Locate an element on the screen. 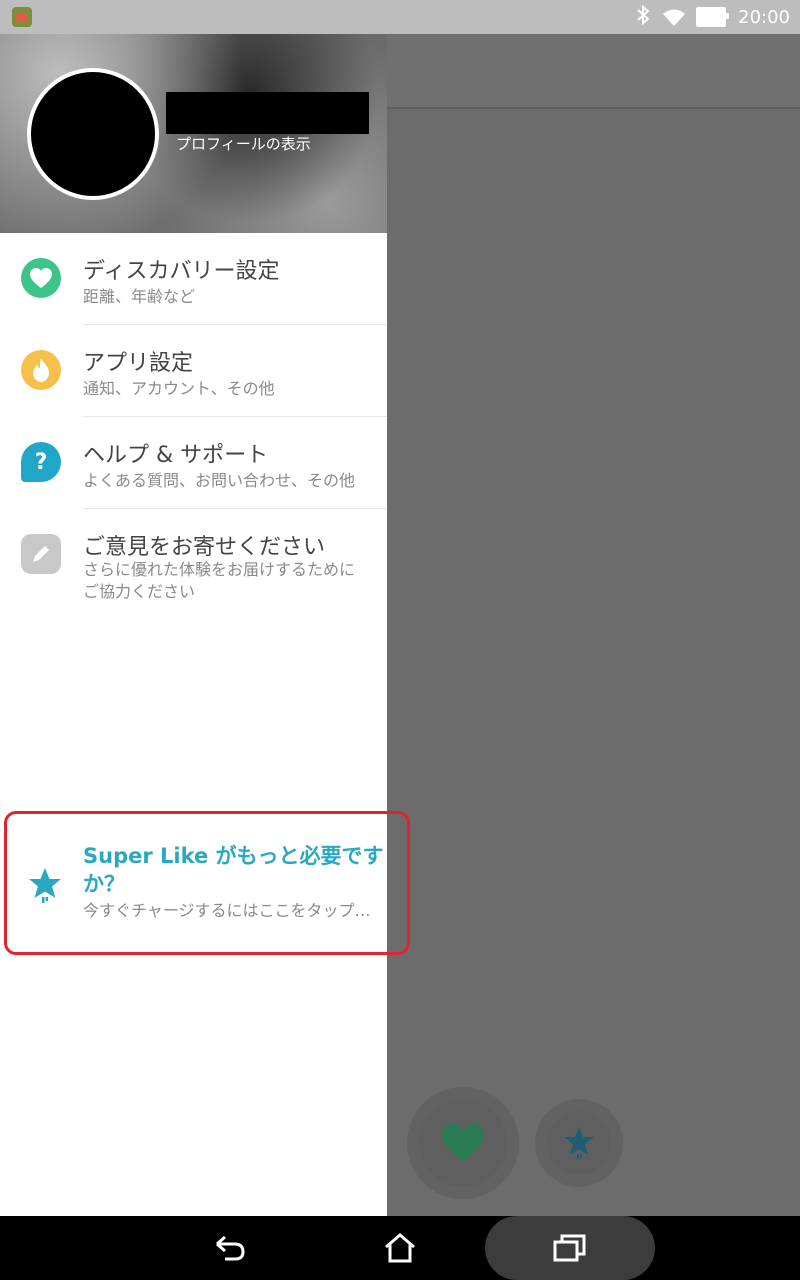 This screenshot has width=800, height=1280. menu-item-title: ディスカバリー設定 is located at coordinates (181, 271).